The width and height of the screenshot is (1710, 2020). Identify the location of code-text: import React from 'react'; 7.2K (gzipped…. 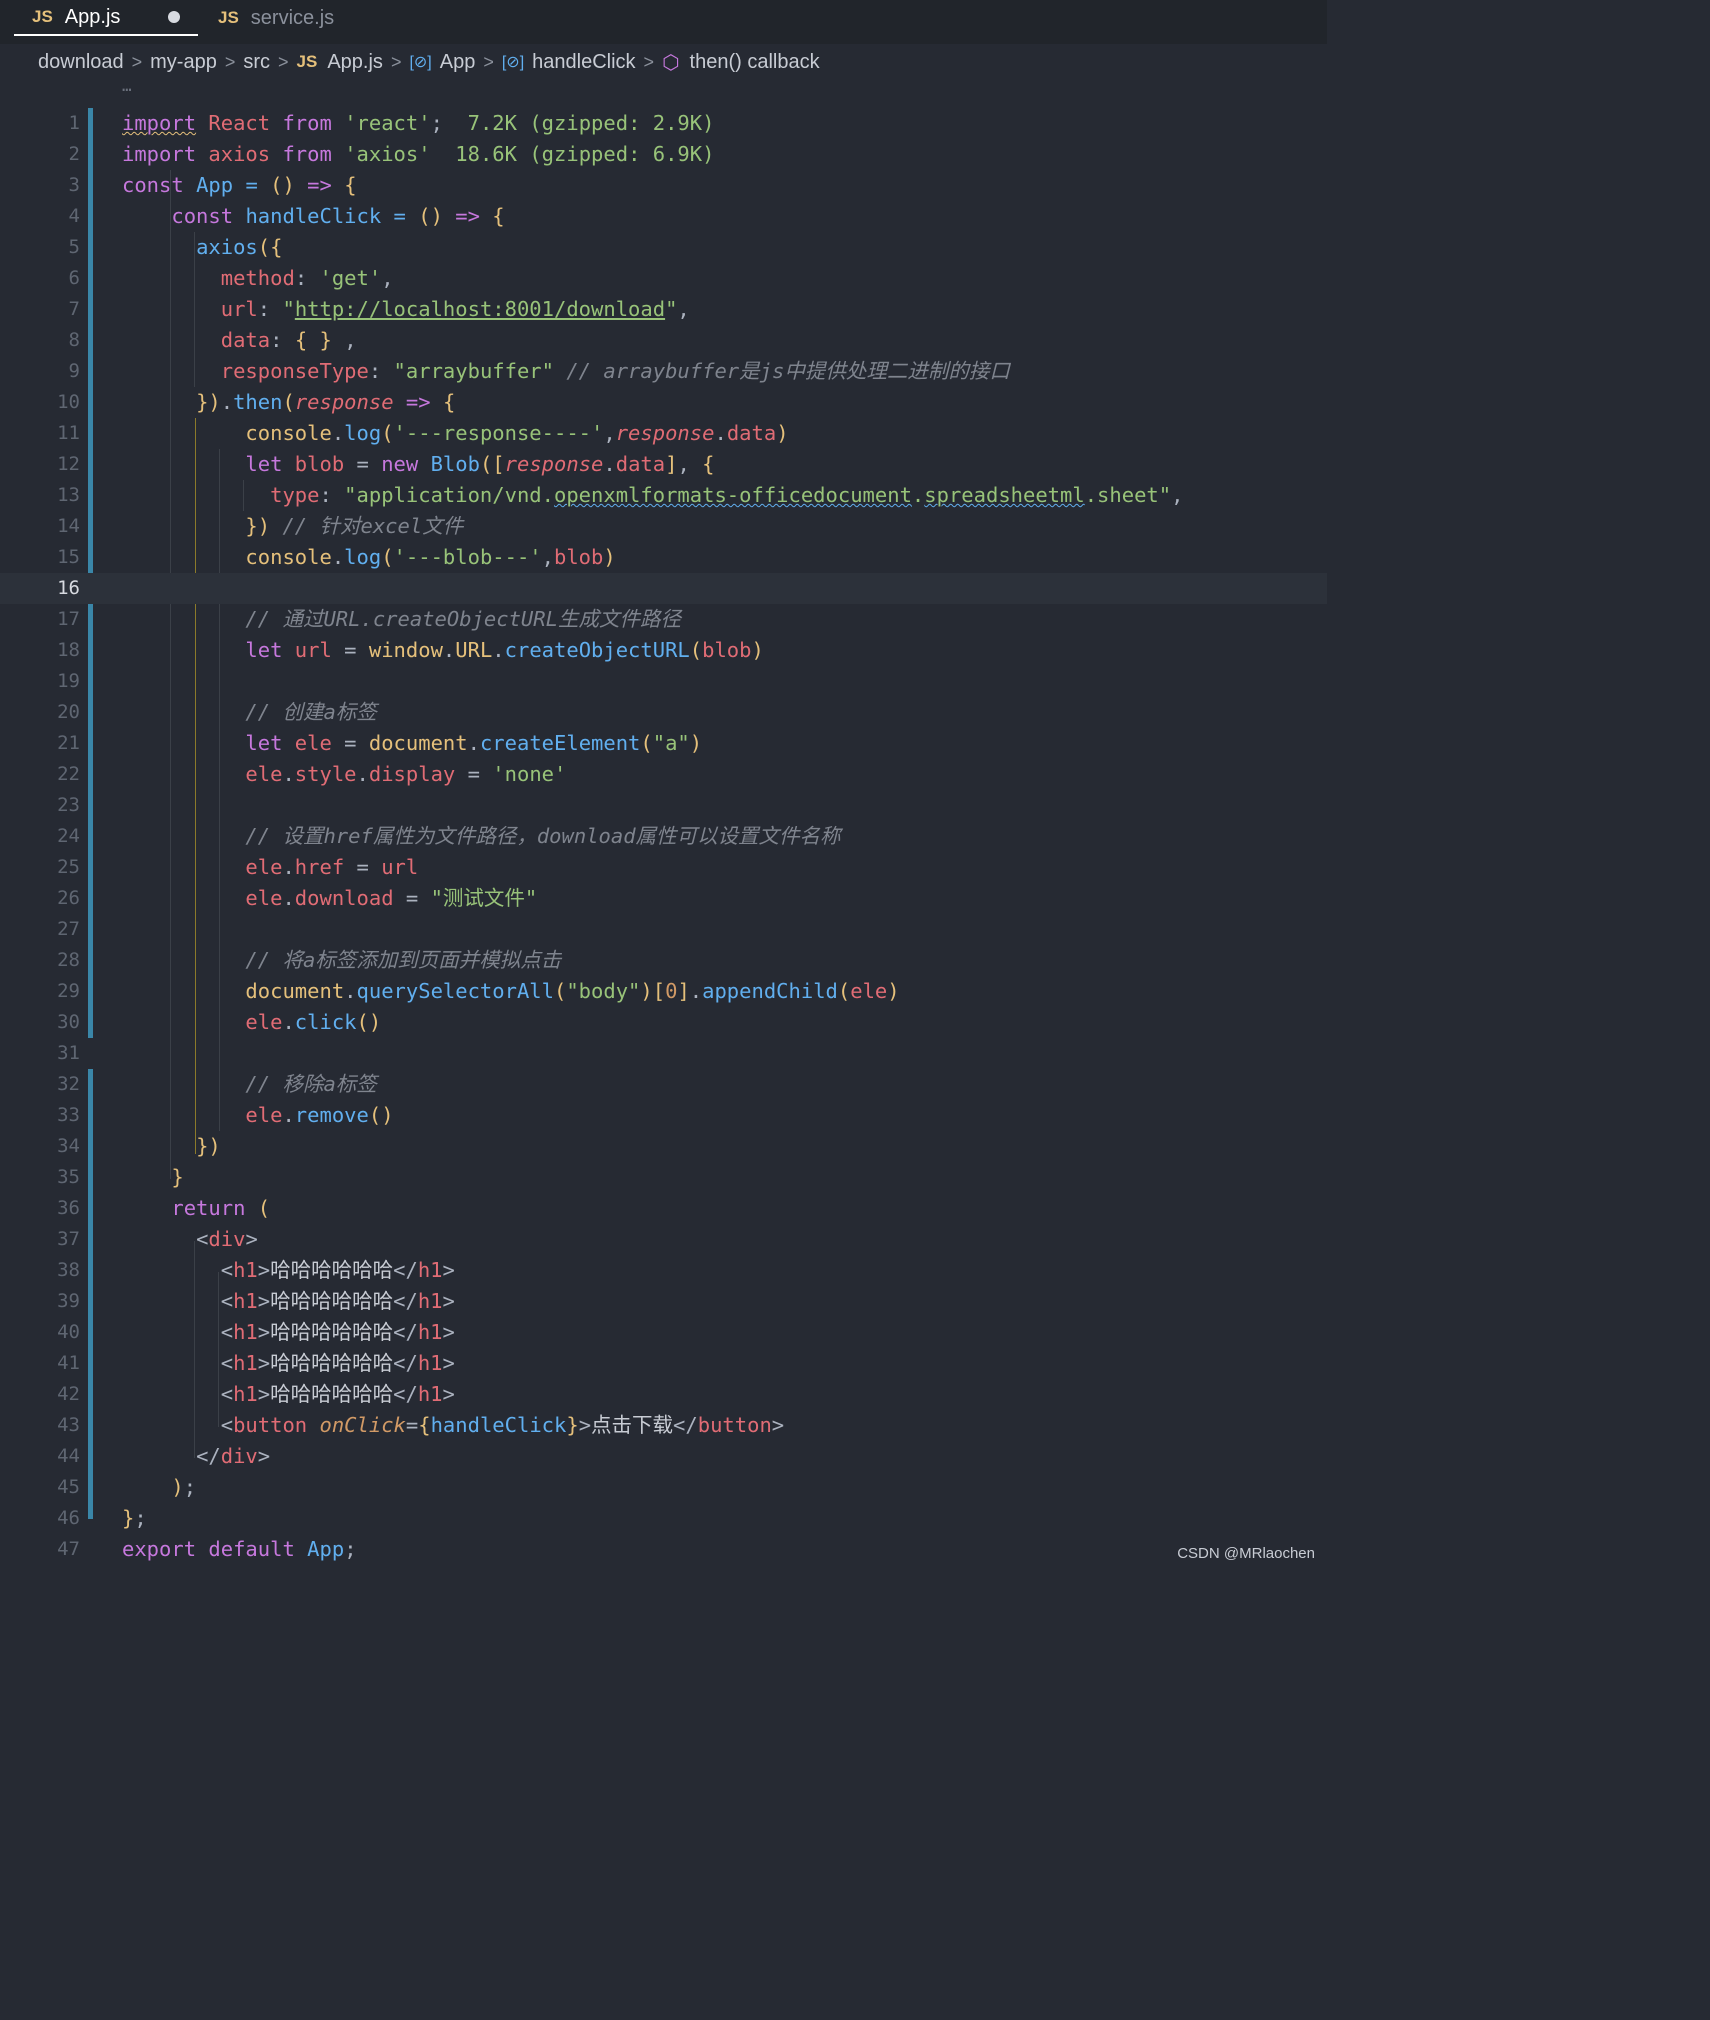
(418, 123).